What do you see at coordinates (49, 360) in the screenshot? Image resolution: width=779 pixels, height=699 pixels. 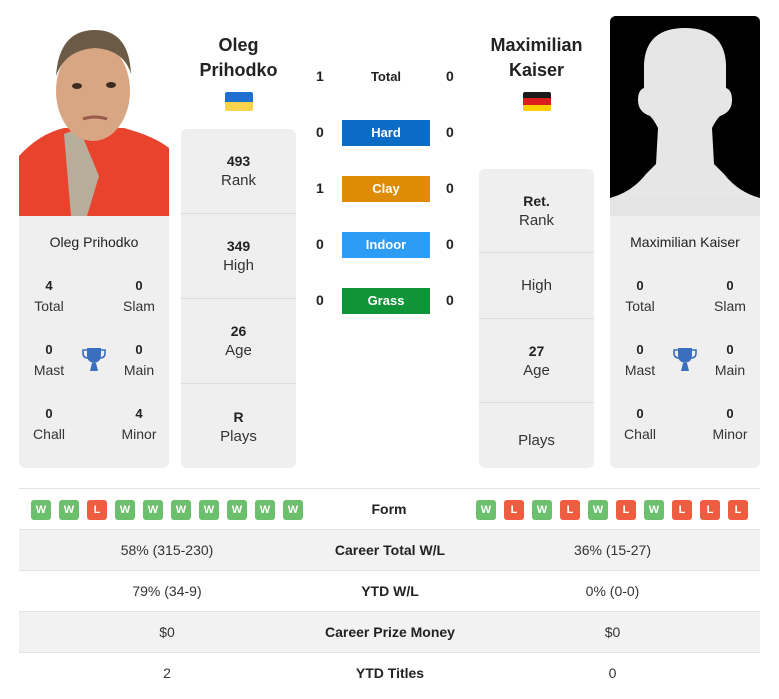 I see `player1-masters-titles: 0 Mast` at bounding box center [49, 360].